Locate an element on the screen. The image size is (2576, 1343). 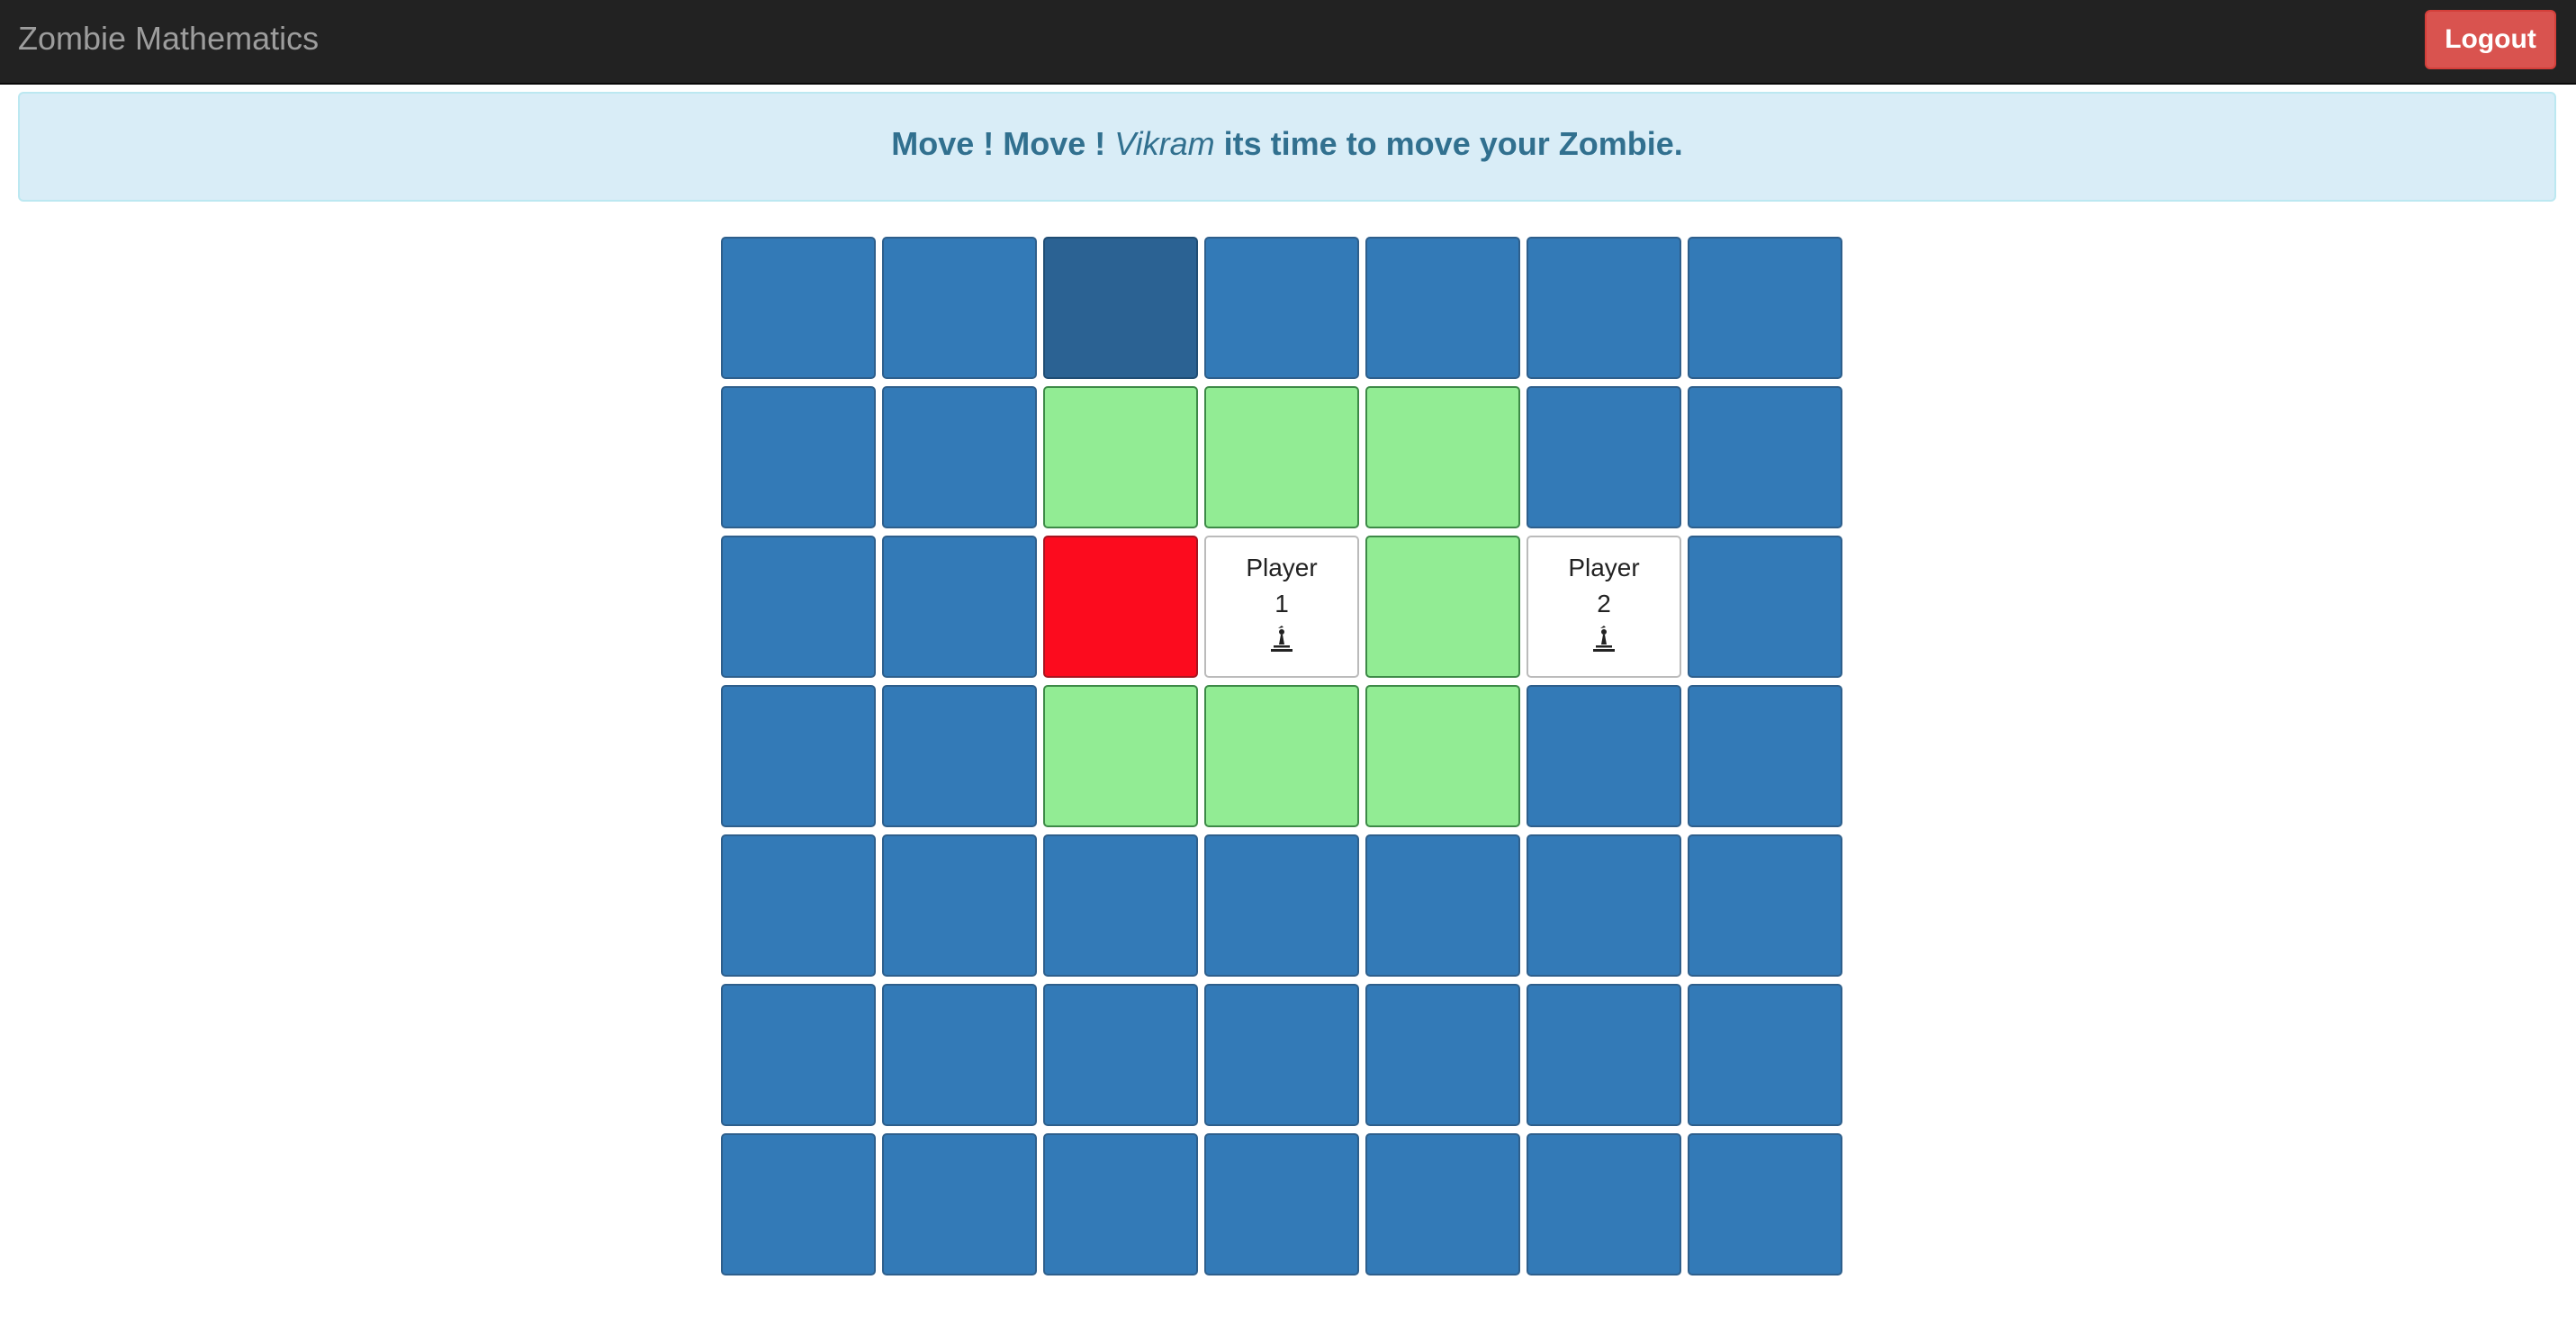
alert-suffix: its time to move your Zombie. is located at coordinates (1453, 143).